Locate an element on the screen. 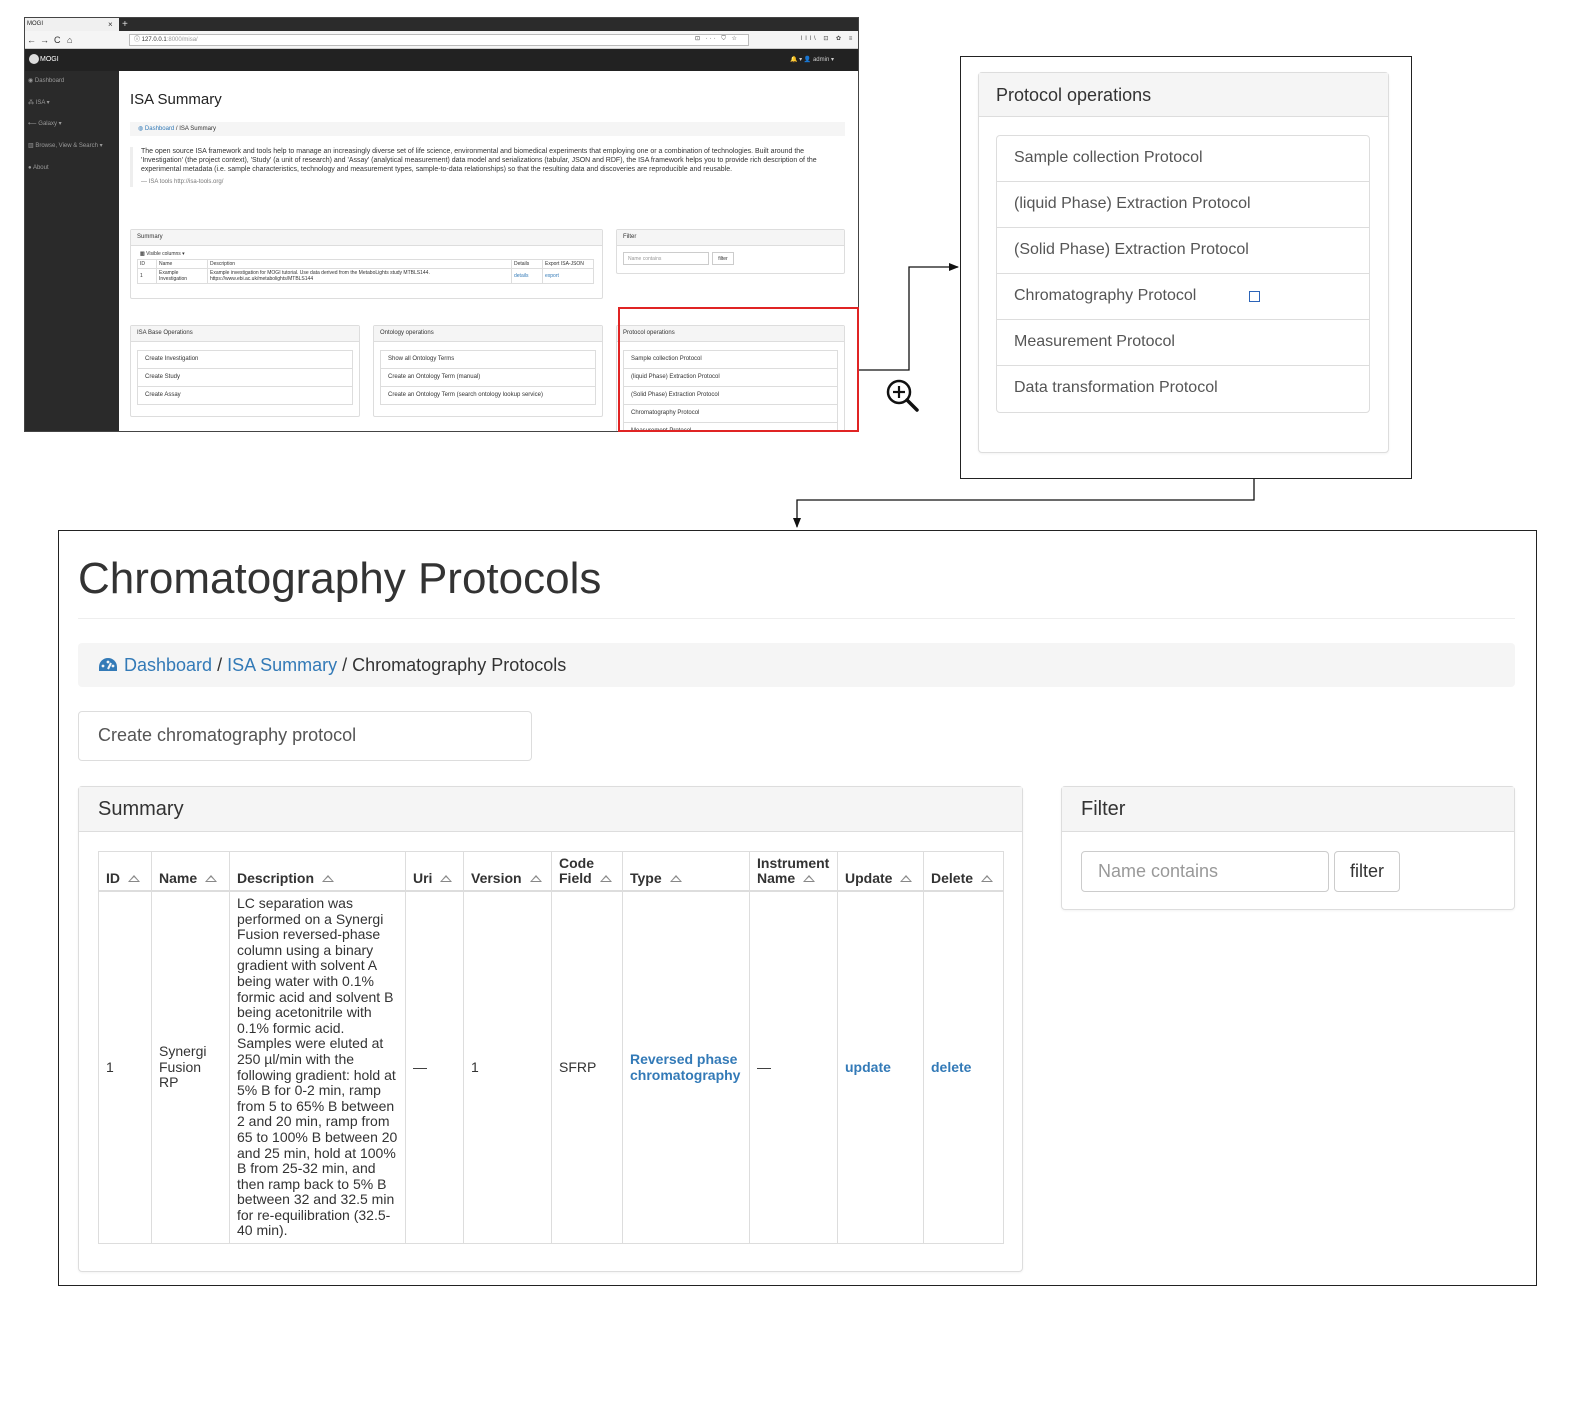 The height and width of the screenshot is (1411, 1588). back-icon: ← is located at coordinates (31, 40).